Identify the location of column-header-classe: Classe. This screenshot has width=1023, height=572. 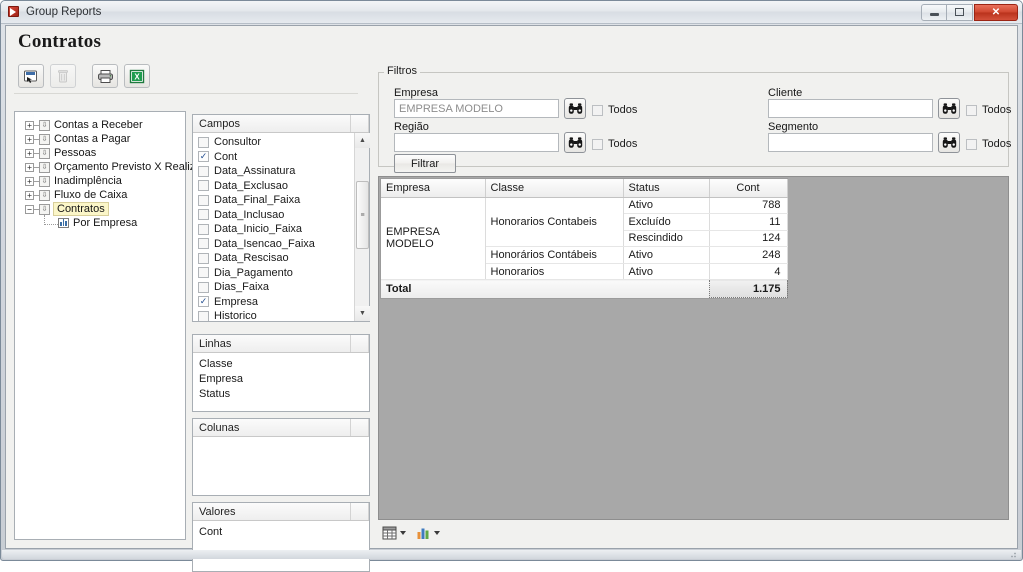
(554, 188).